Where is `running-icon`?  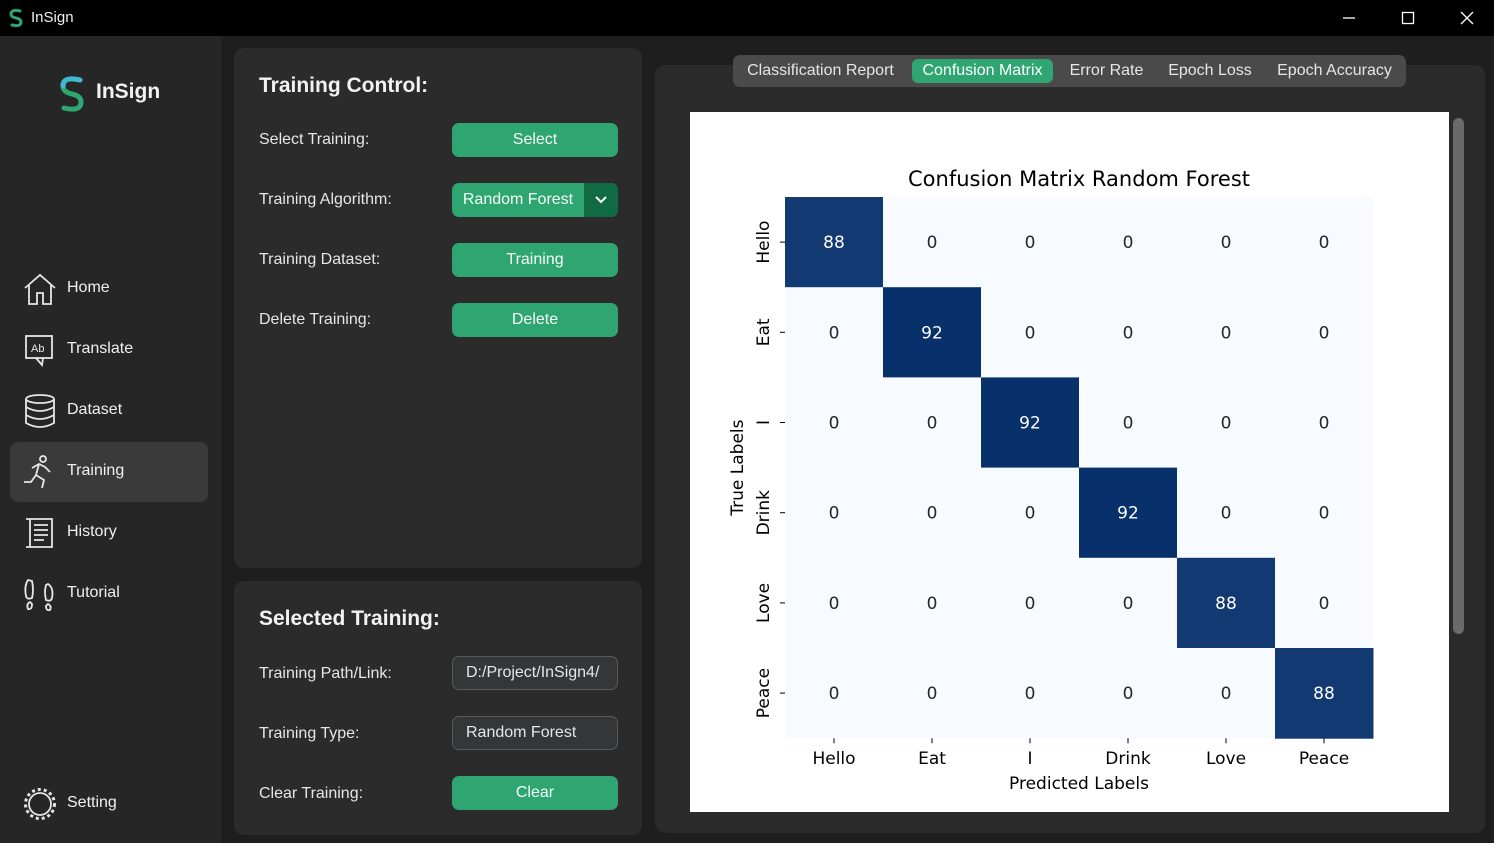
running-icon is located at coordinates (37, 472).